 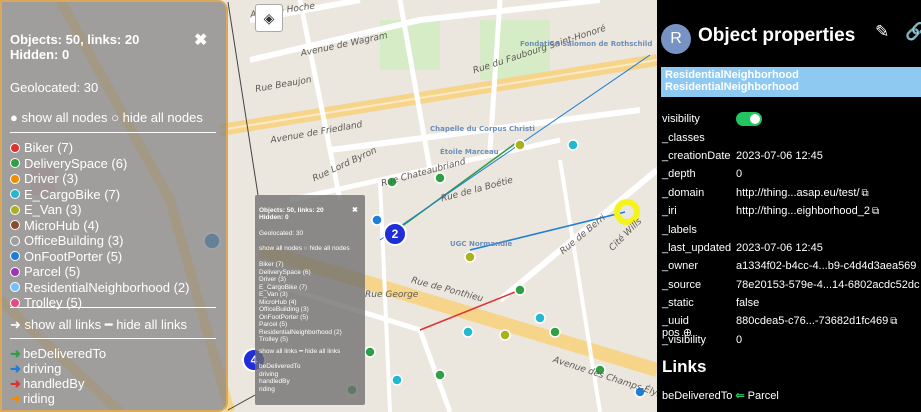 I want to click on radio-unchecked-icon: ○, so click(x=115, y=117).